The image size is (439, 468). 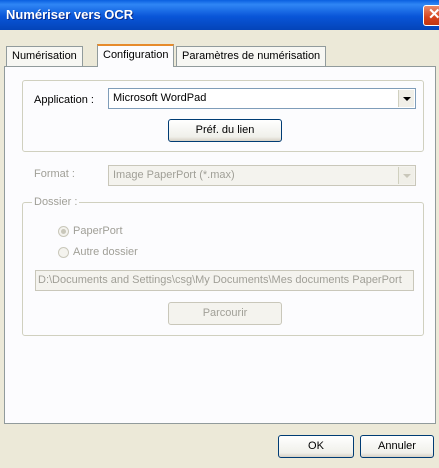 I want to click on cancel-button: Annuler, so click(x=397, y=446).